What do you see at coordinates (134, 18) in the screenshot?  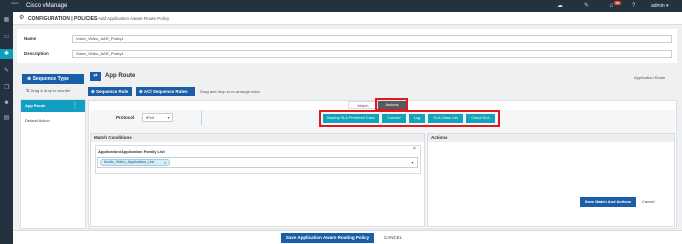 I see `page-subtitle: Add Application Aware Route Policy` at bounding box center [134, 18].